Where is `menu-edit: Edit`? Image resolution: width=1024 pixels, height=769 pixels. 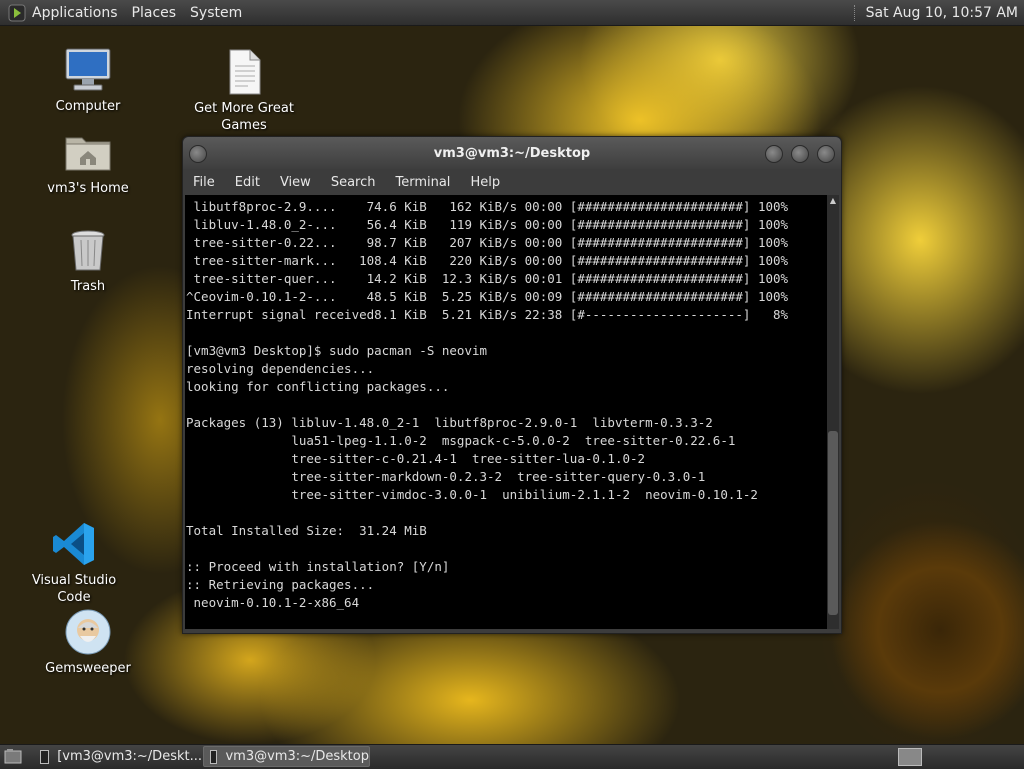
menu-edit: Edit is located at coordinates (247, 182).